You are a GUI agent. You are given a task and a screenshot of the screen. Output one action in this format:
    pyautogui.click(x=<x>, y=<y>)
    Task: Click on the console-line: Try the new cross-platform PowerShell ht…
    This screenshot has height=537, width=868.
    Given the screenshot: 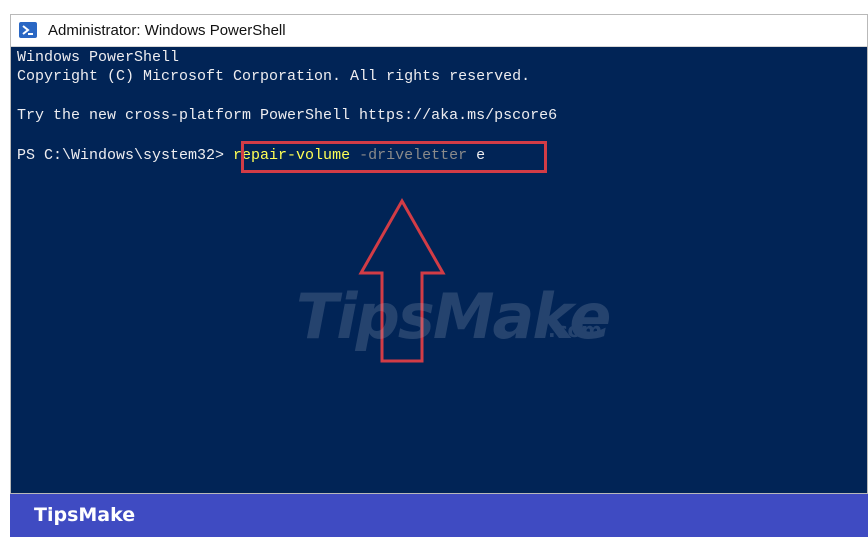 What is the action you would take?
    pyautogui.click(x=287, y=115)
    